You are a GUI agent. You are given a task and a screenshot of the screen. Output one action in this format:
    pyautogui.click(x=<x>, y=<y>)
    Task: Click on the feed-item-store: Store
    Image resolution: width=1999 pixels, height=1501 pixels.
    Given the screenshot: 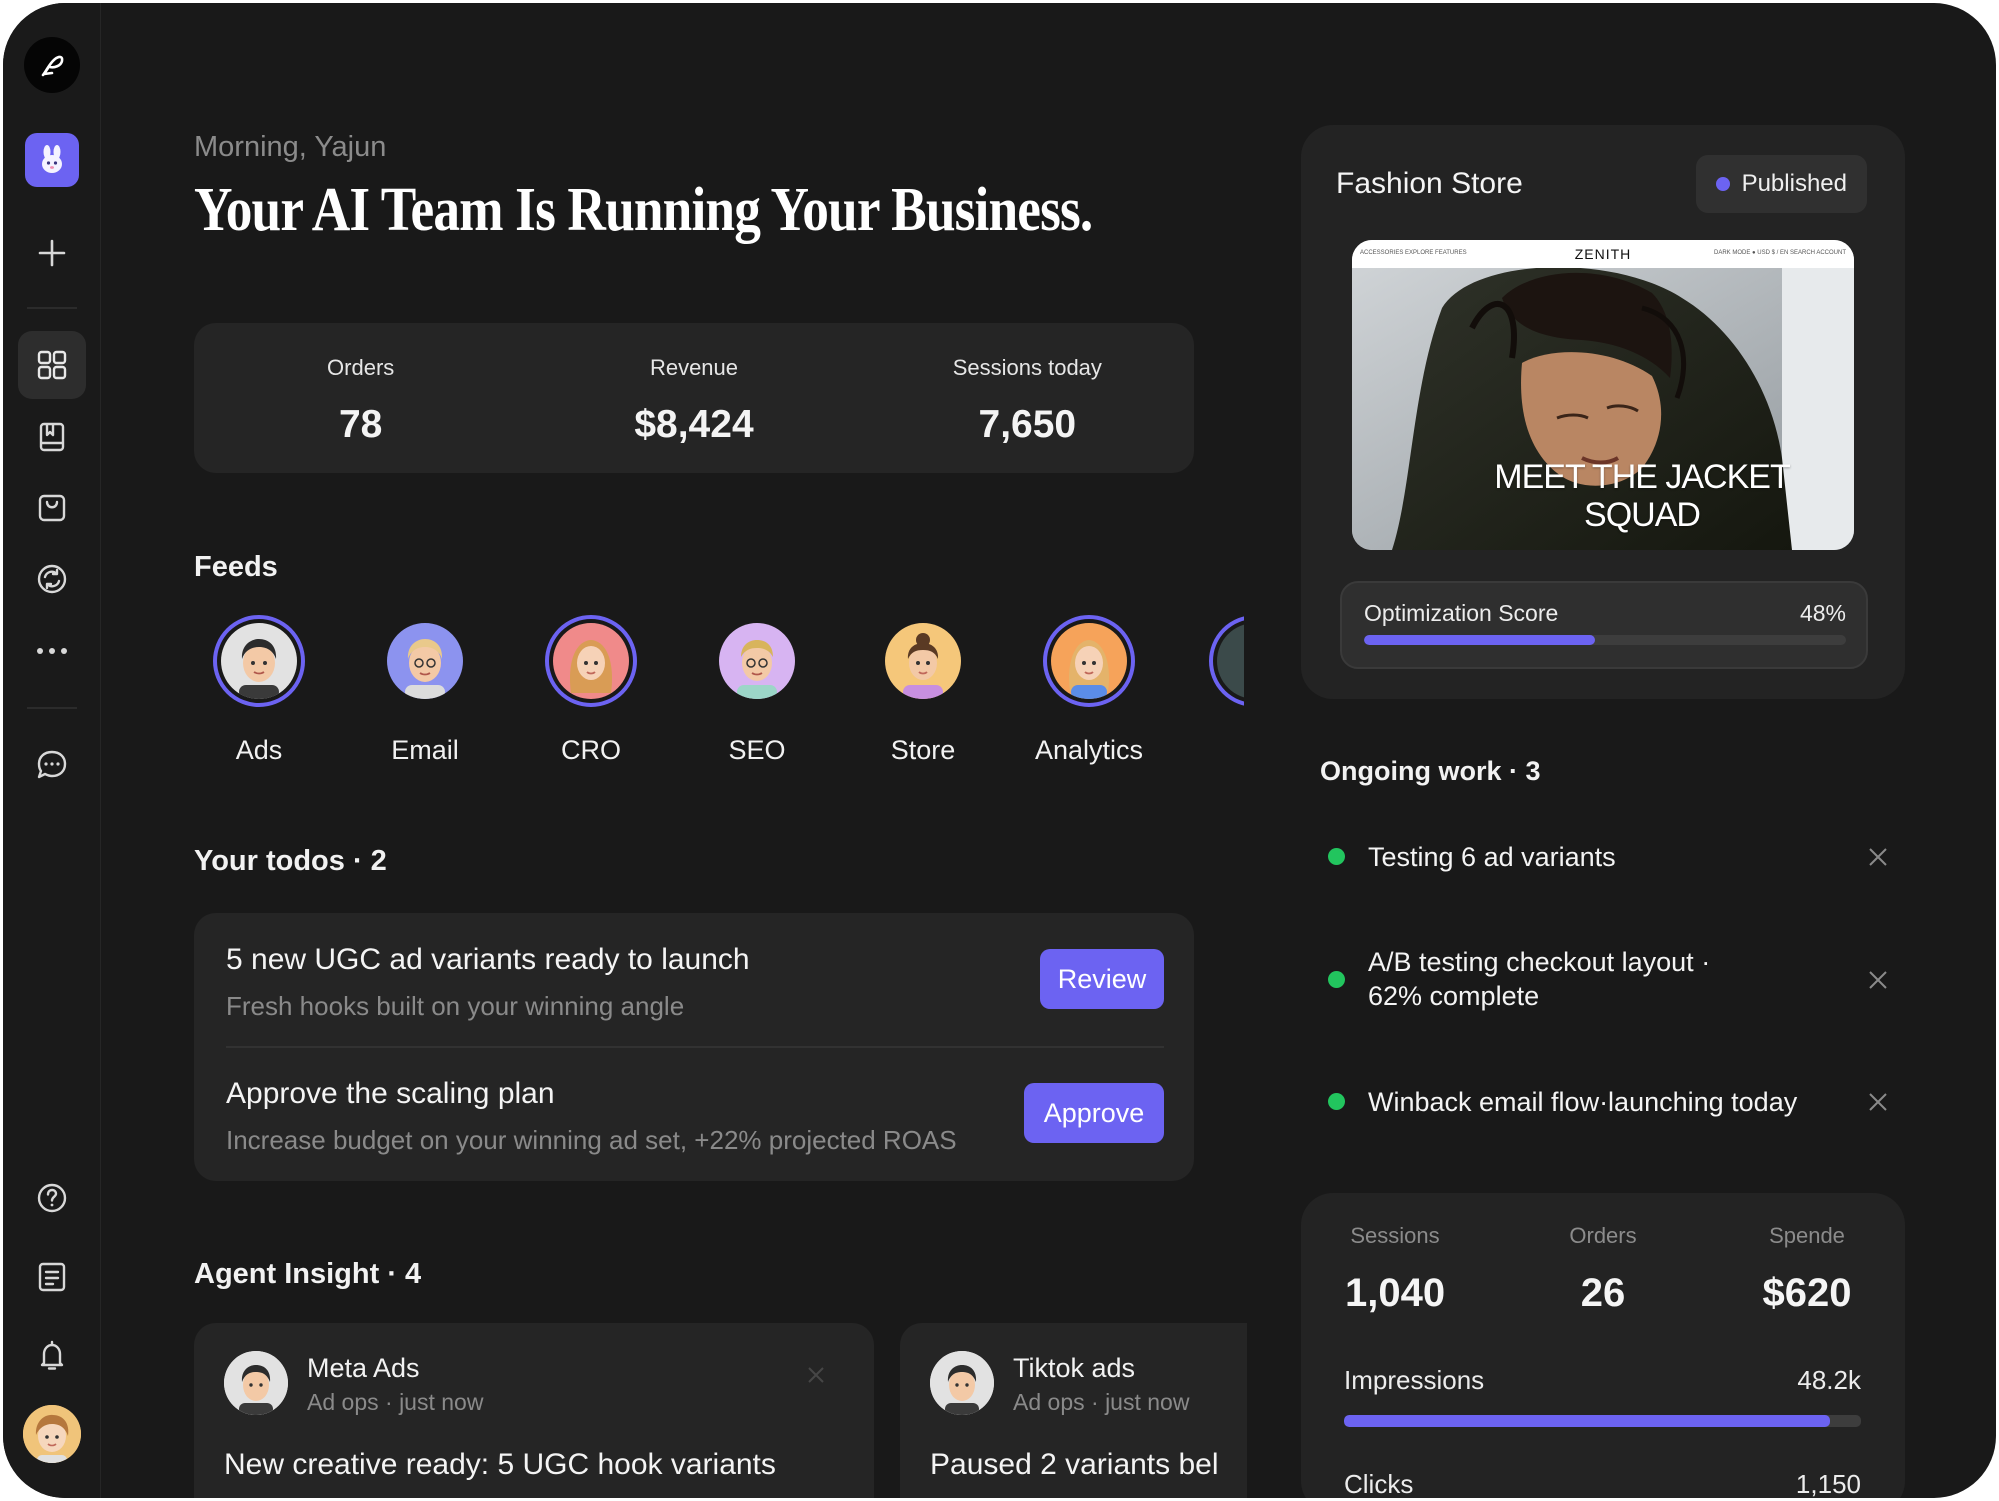 What is the action you would take?
    pyautogui.click(x=923, y=690)
    